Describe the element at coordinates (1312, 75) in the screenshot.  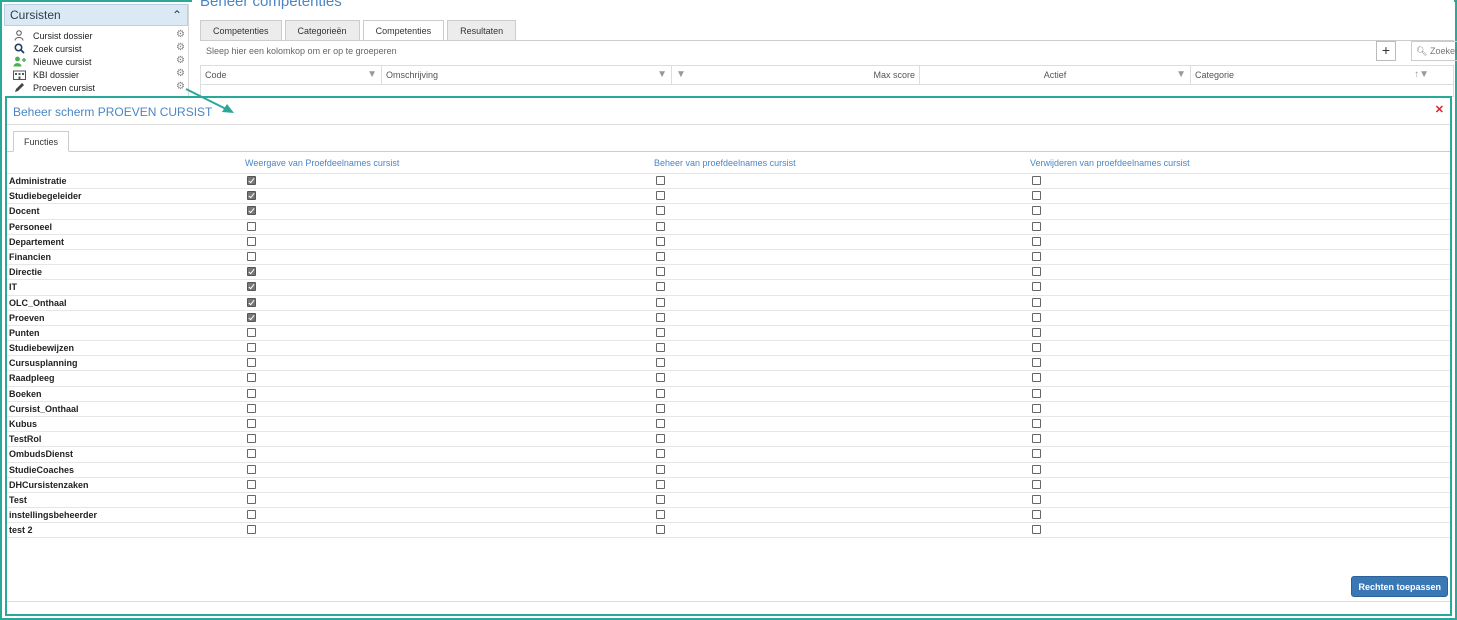
I see `column-categorie: Categorie ↑▼` at that location.